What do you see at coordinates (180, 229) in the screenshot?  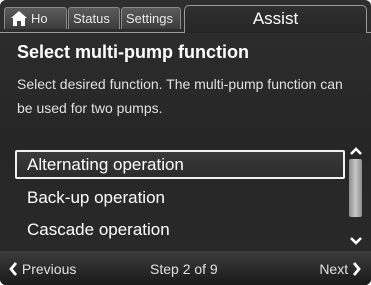 I see `list-item-cascade: Cascade operation` at bounding box center [180, 229].